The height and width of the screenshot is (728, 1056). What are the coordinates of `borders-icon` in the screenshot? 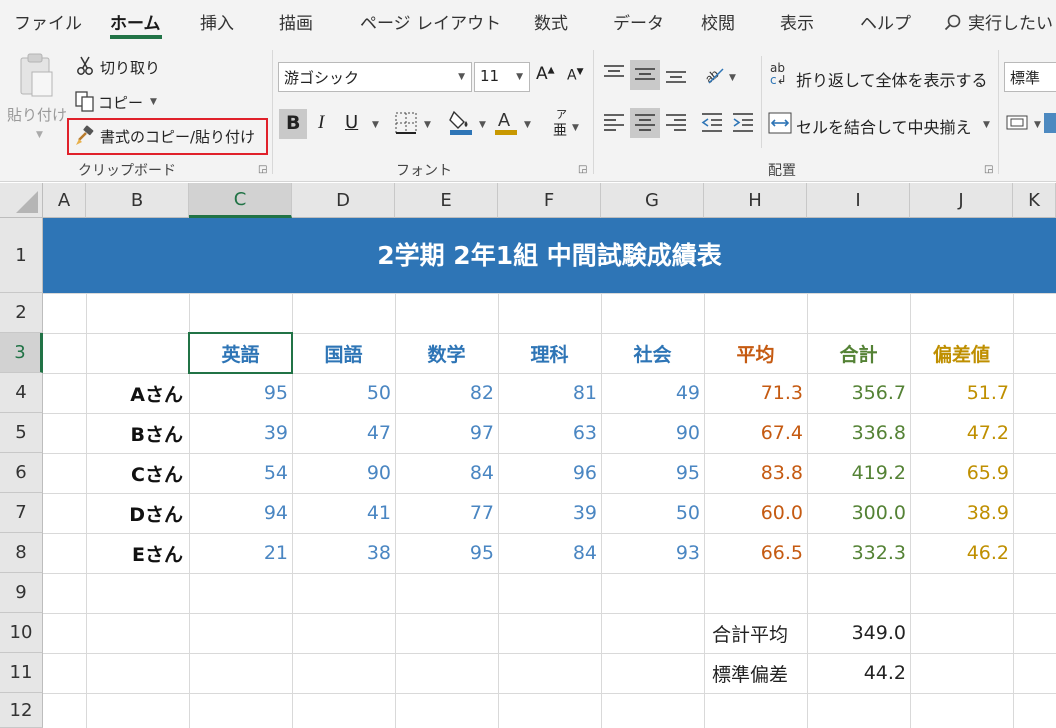 It's located at (406, 123).